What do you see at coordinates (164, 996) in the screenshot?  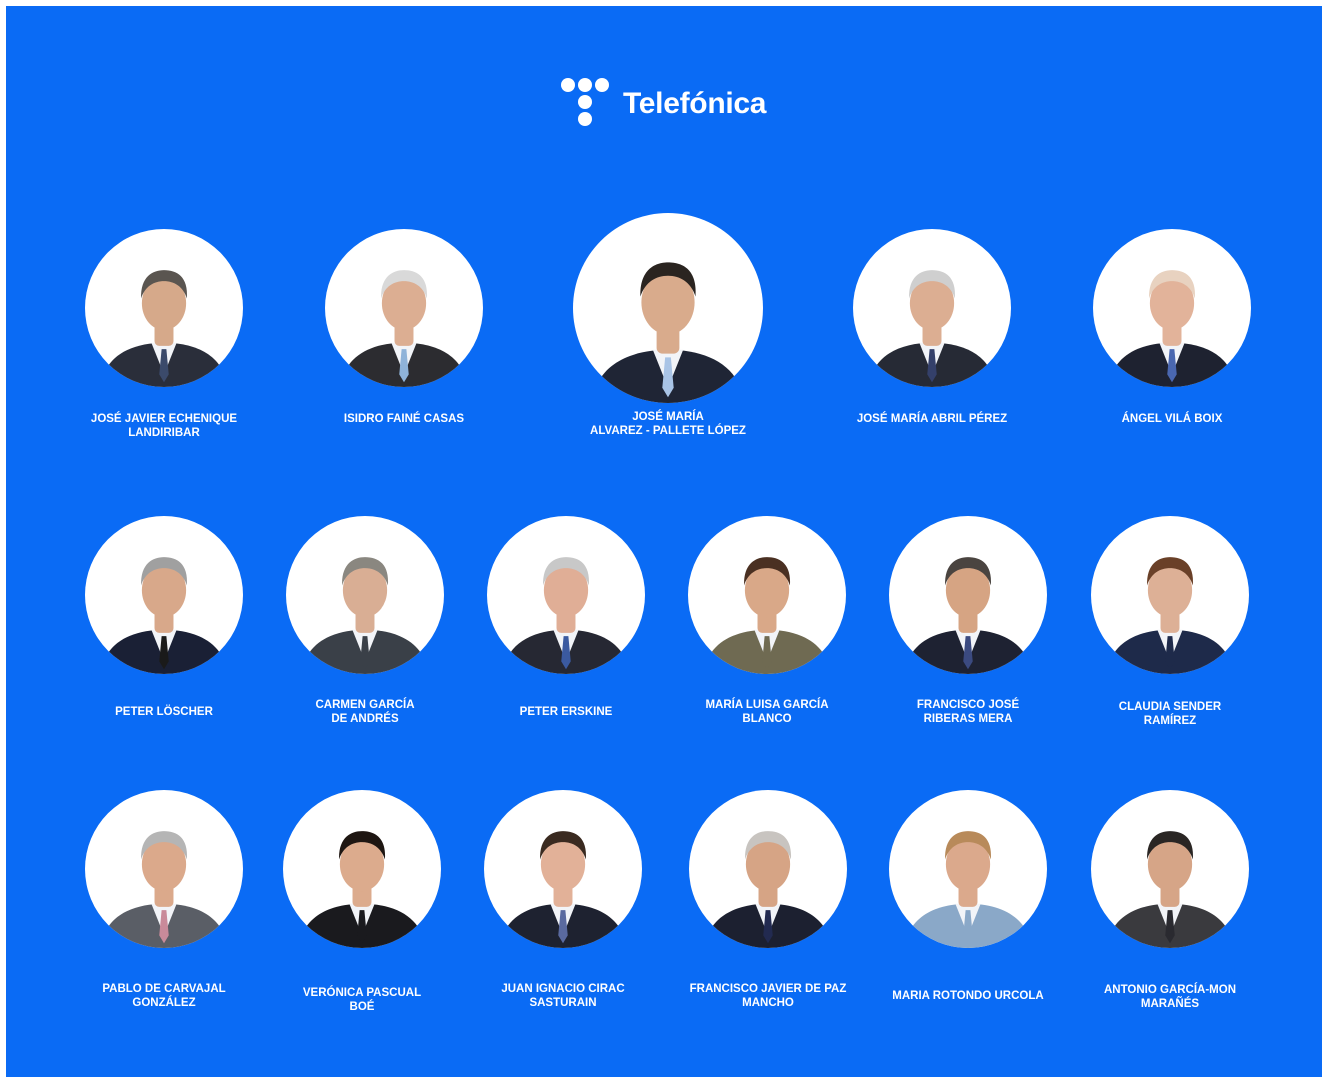 I see `member-name: PABLO DE CARVAJAL GONZÁLEZ` at bounding box center [164, 996].